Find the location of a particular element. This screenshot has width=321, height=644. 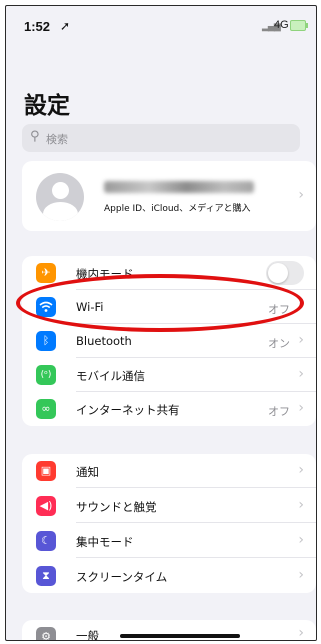

notifications-icon: ▣ is located at coordinates (46, 471).